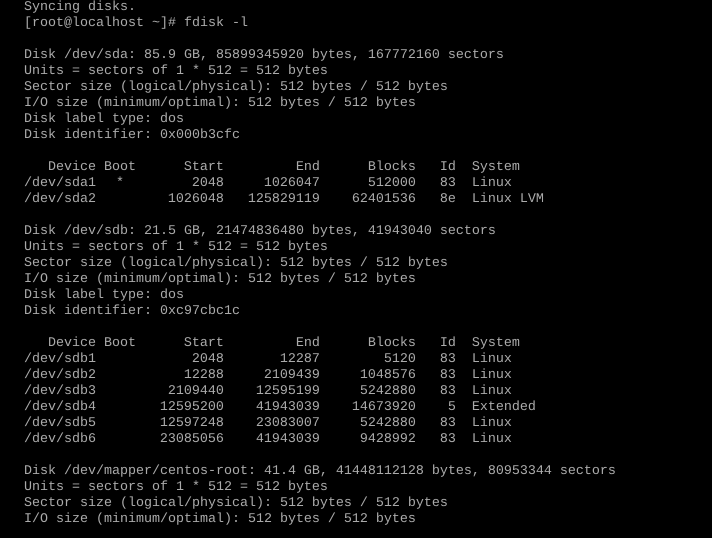  What do you see at coordinates (447, 200) in the screenshot?
I see `table-cell-text: 8e` at bounding box center [447, 200].